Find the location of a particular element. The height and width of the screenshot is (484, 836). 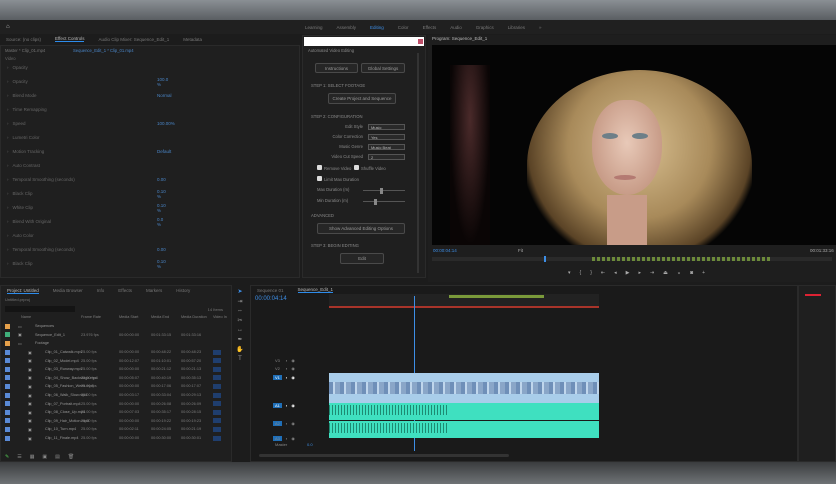

effect-row: › Black Clip 0.10 % is located at coordinates (86, 194).